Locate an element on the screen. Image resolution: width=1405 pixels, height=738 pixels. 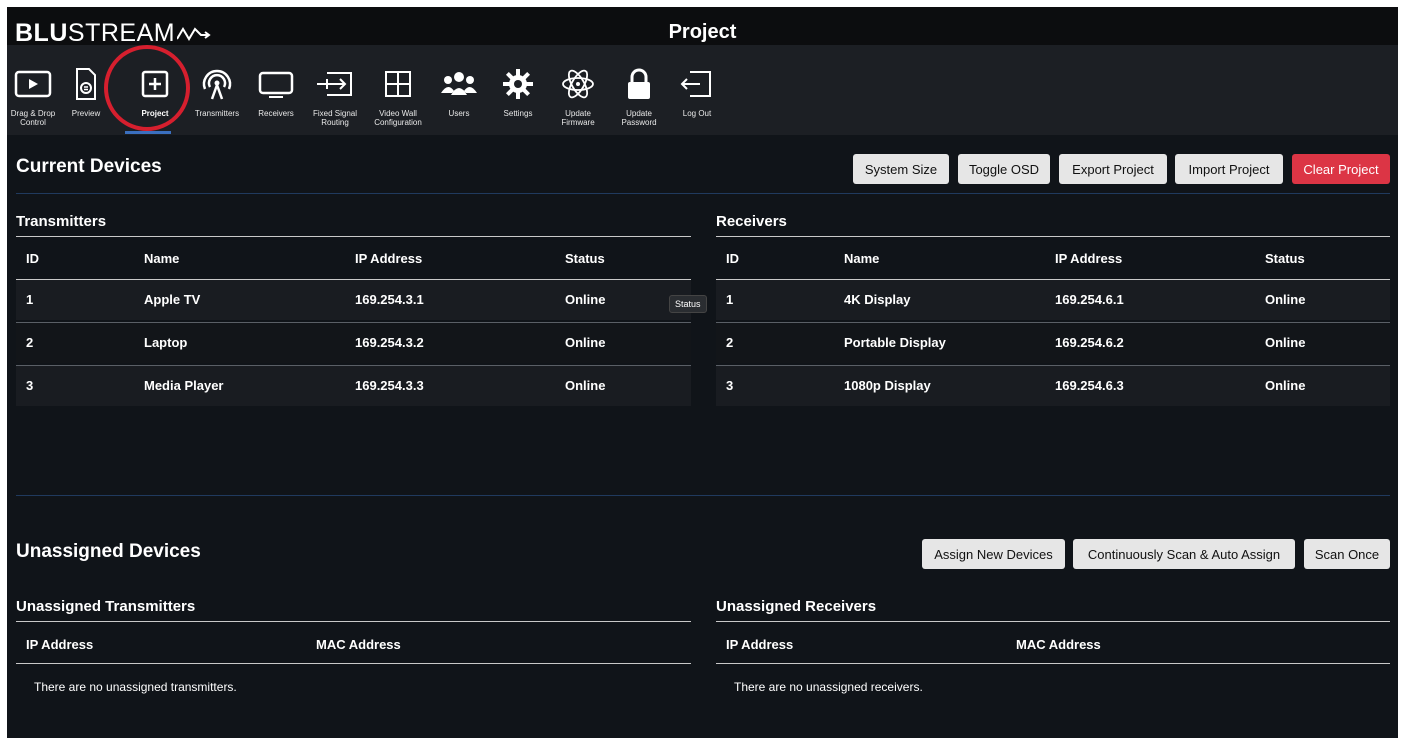
tx-ip-cell: 169.254.3.2 is located at coordinates (389, 342).